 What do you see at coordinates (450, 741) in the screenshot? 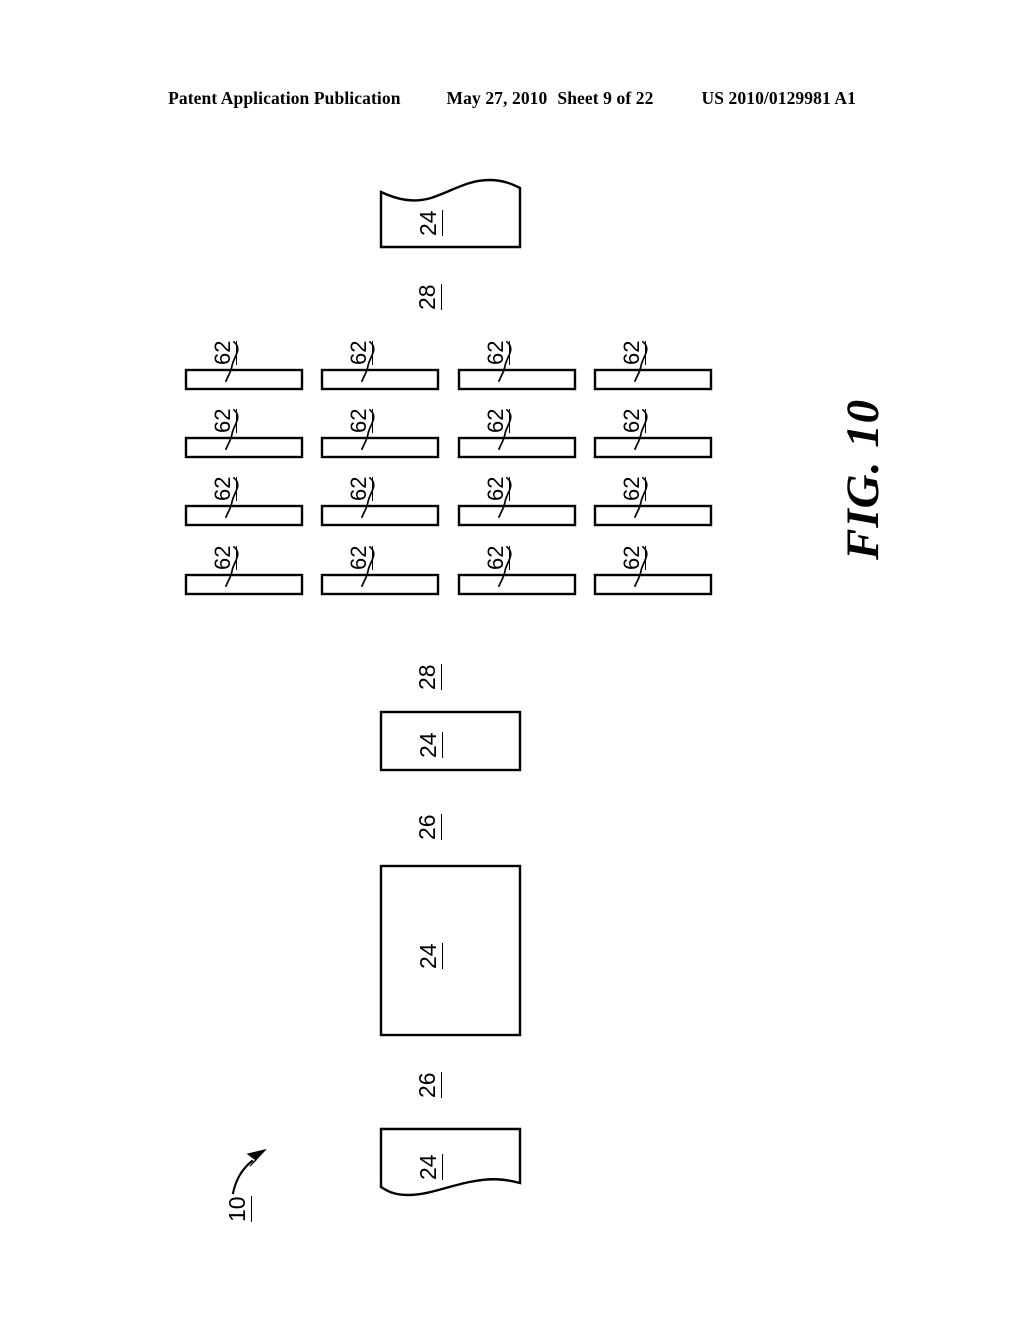
I see `middle-substrate-outline` at bounding box center [450, 741].